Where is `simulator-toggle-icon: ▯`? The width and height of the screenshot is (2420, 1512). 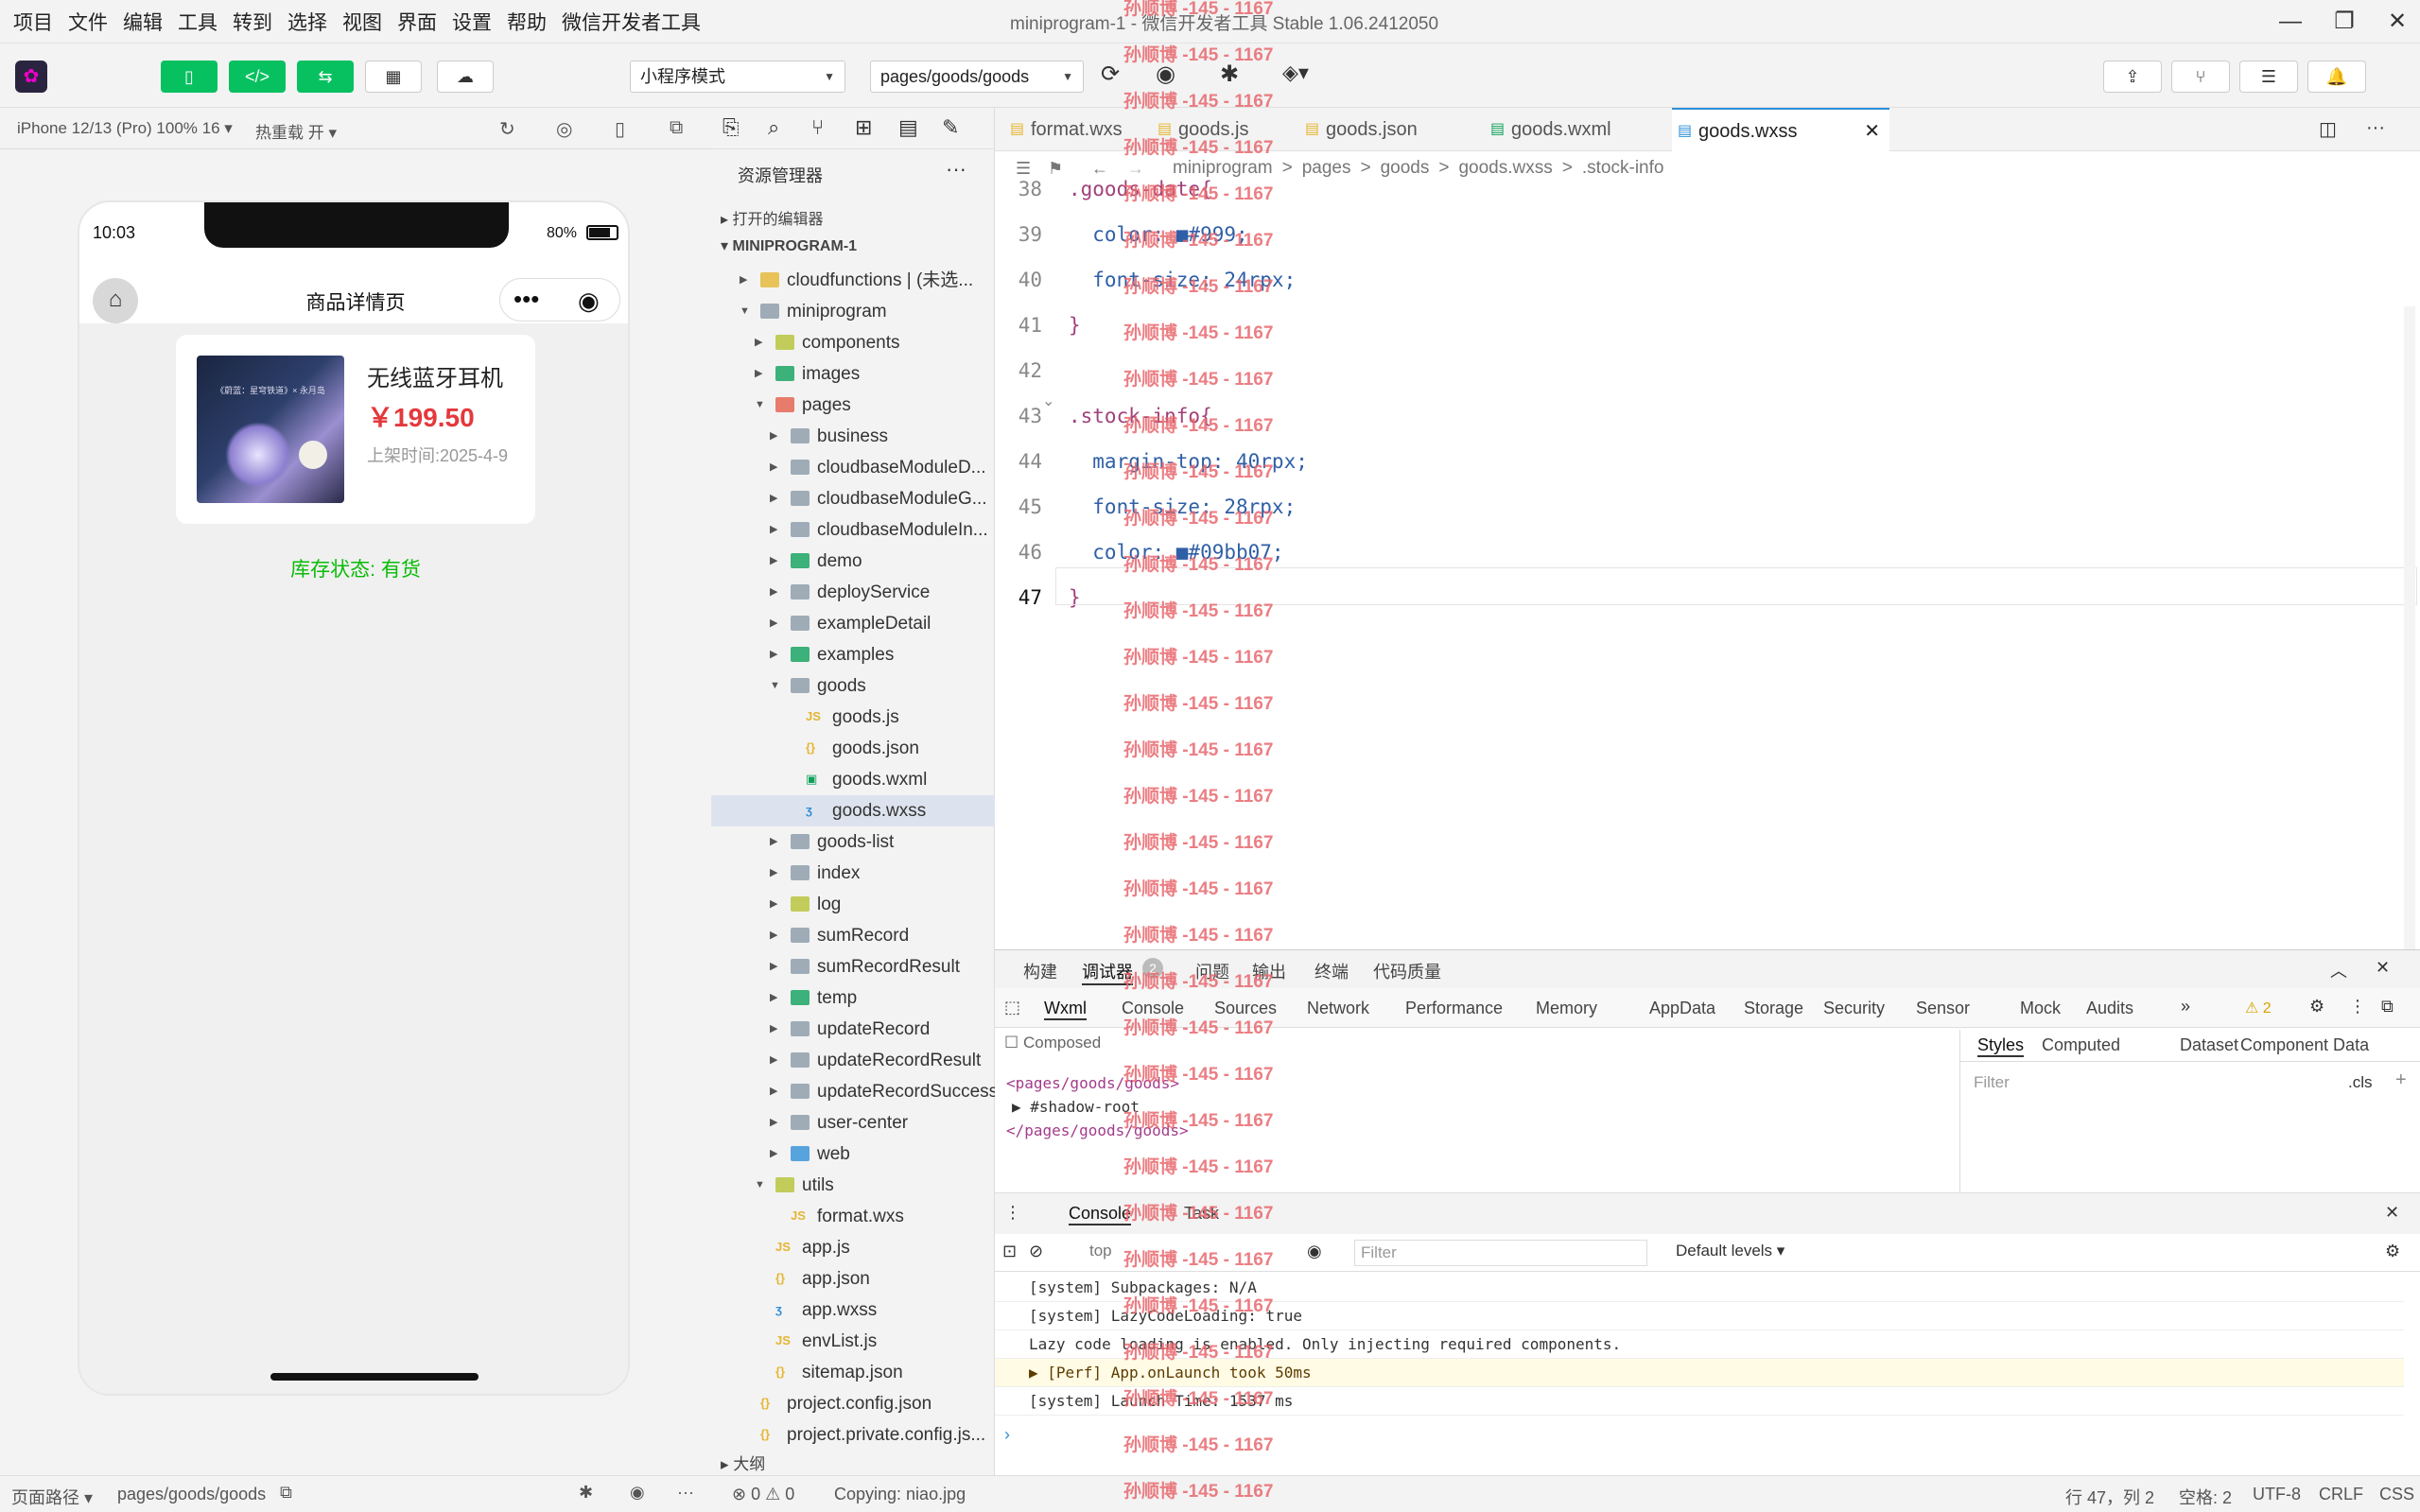 simulator-toggle-icon: ▯ is located at coordinates (189, 77).